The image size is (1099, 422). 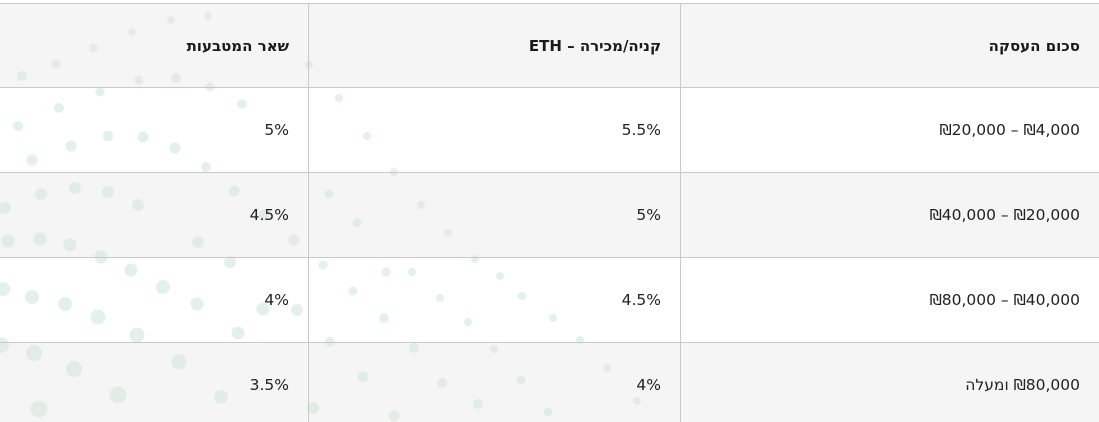 What do you see at coordinates (889, 300) in the screenshot?
I see `cell-amount: ₪40,000 – ₪80,000` at bounding box center [889, 300].